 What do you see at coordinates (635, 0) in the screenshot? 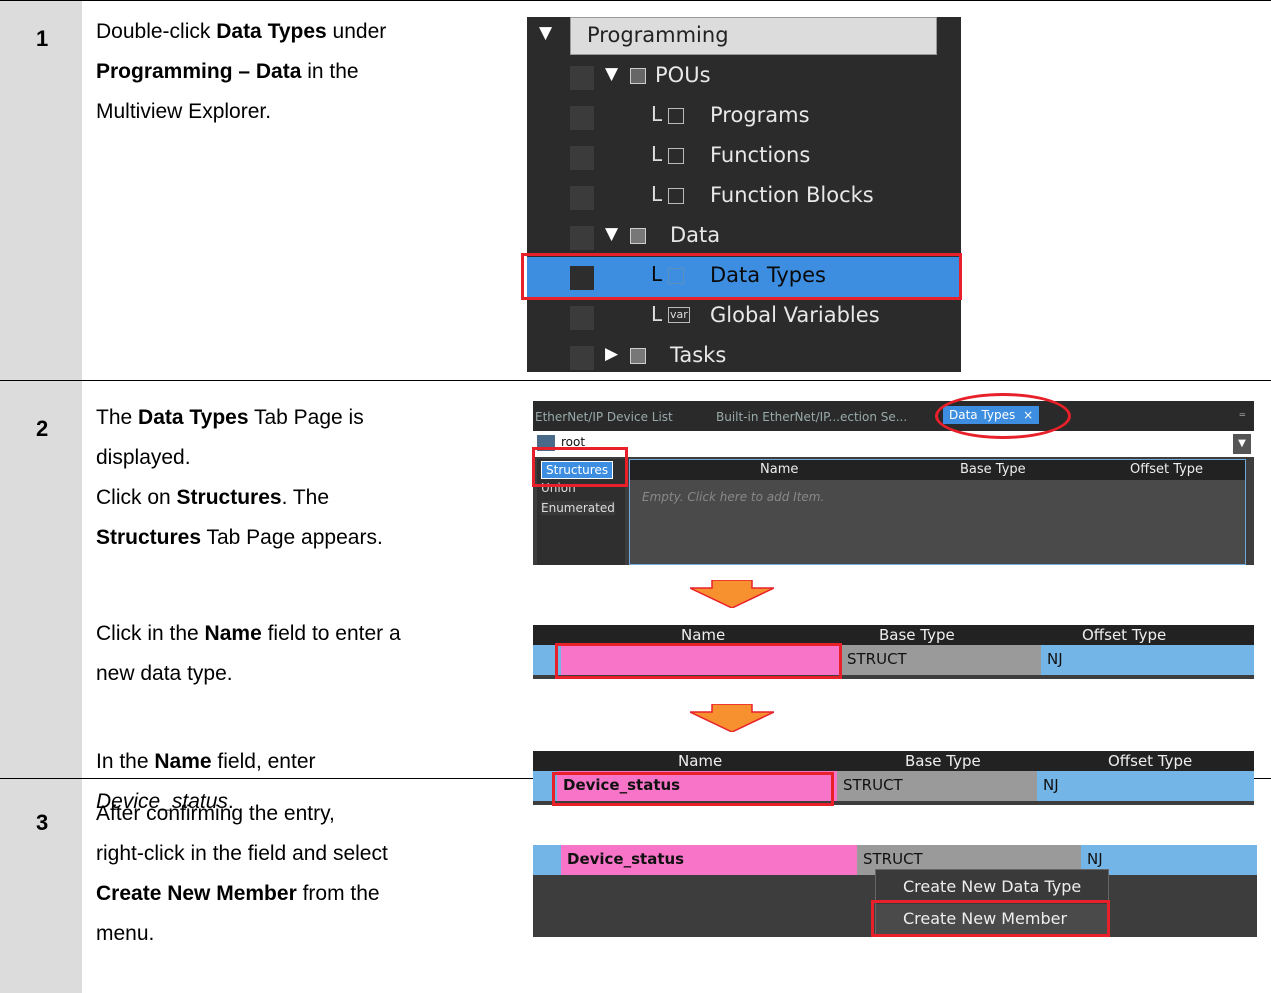
I see `table-top-border` at bounding box center [635, 0].